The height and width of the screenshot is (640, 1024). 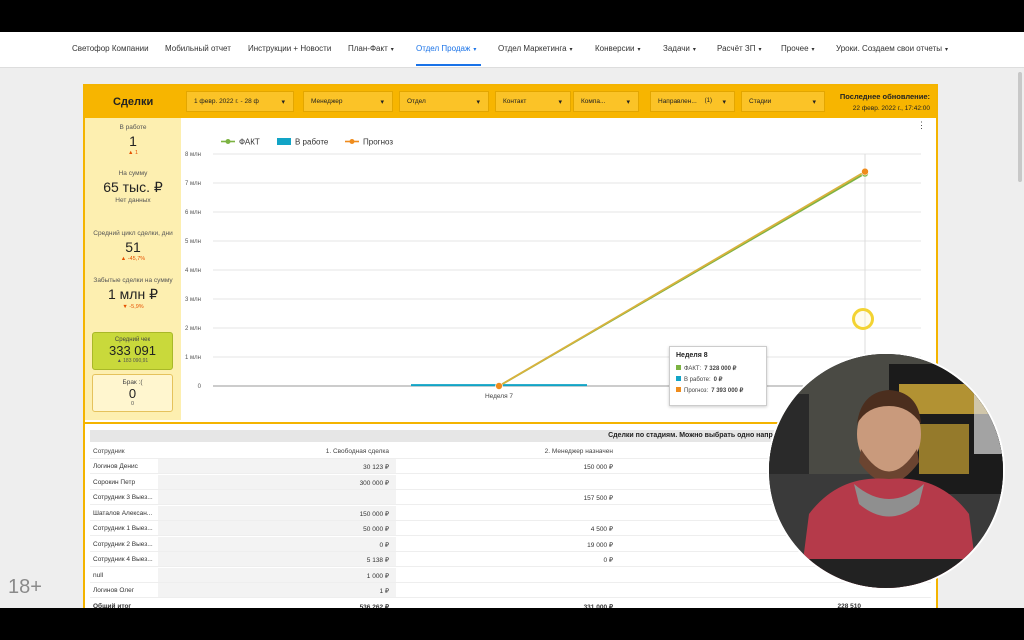 I want to click on table-cell: 4 500 ₽, so click(x=601, y=529).